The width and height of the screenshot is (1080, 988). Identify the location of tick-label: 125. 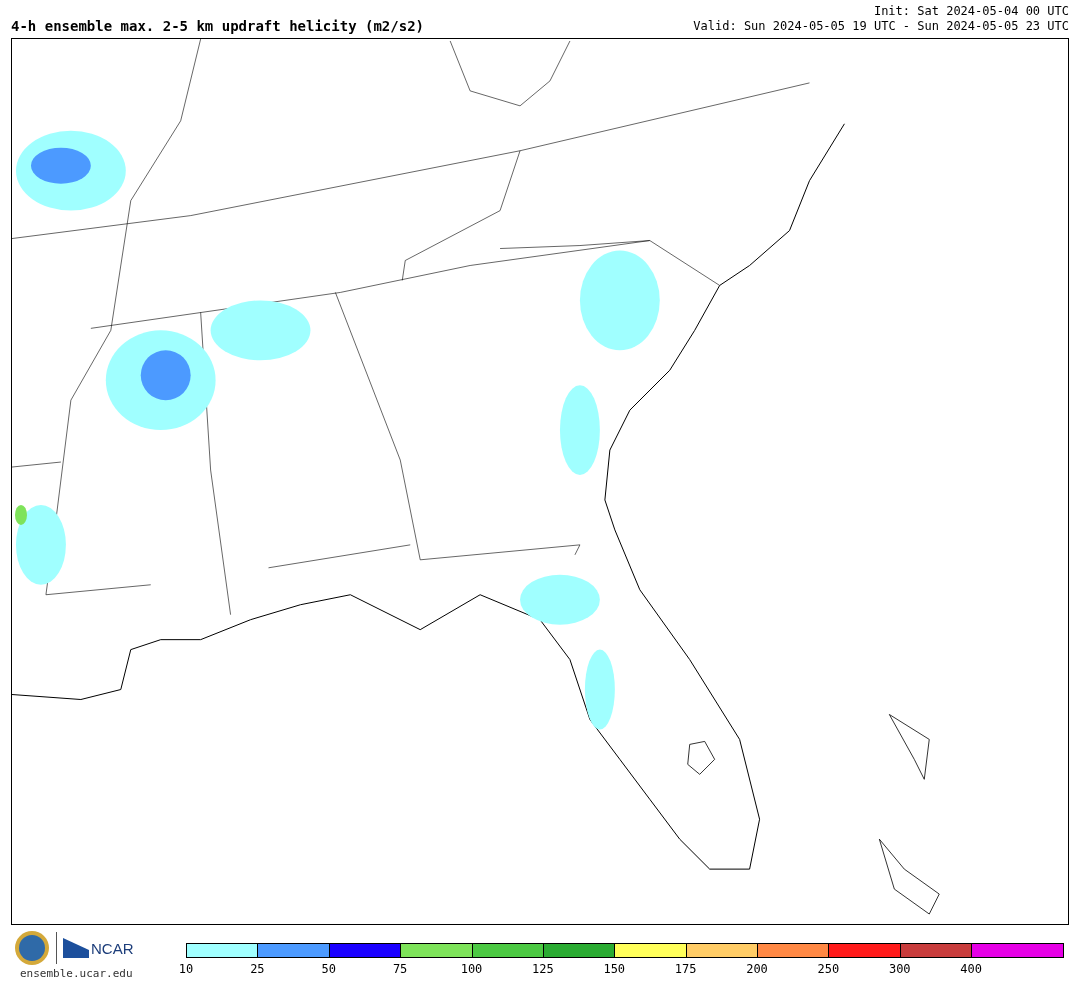
(543, 969).